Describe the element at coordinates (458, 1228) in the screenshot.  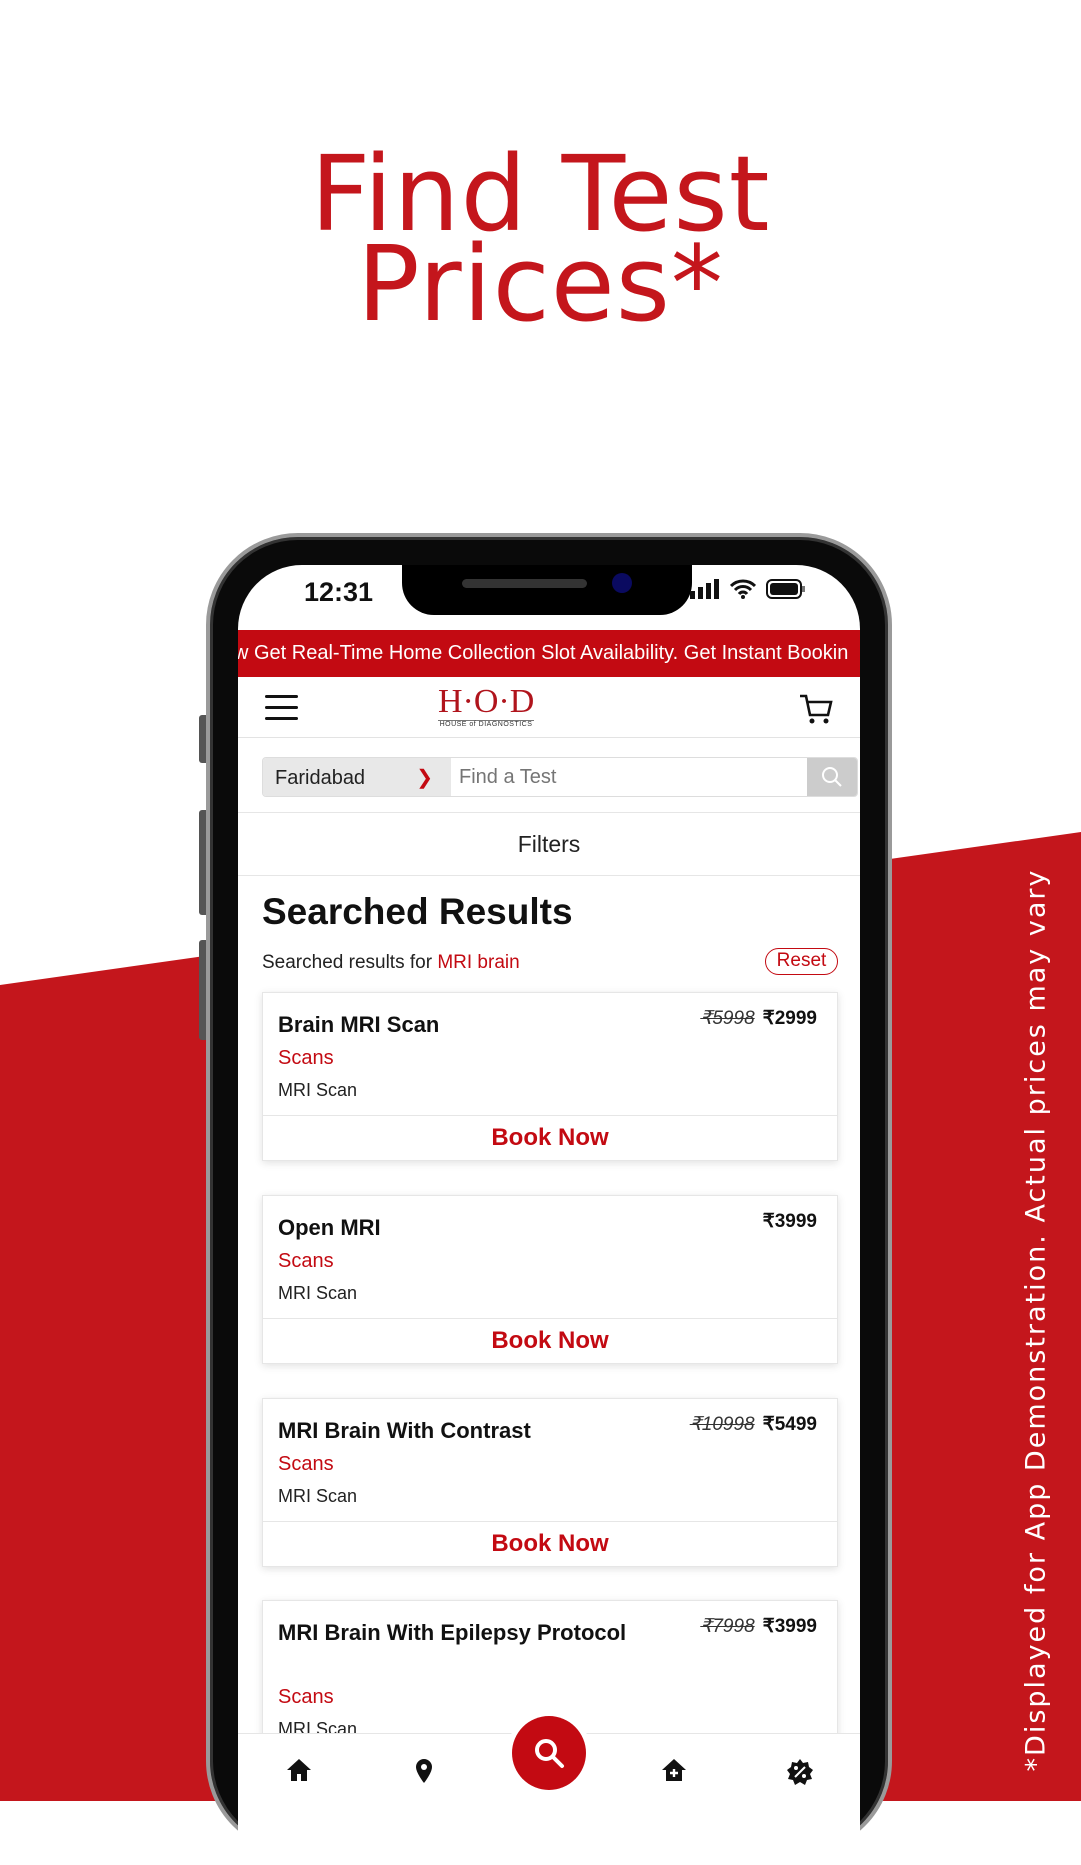
I see `test-name: Open MRI` at that location.